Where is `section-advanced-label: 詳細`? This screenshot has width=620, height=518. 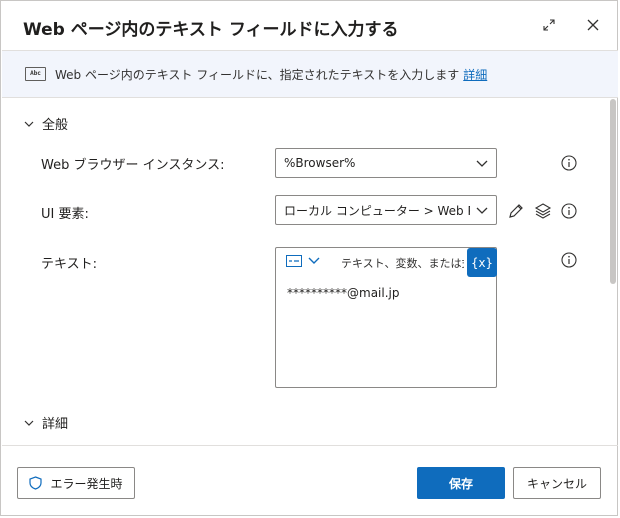 section-advanced-label: 詳細 is located at coordinates (55, 424).